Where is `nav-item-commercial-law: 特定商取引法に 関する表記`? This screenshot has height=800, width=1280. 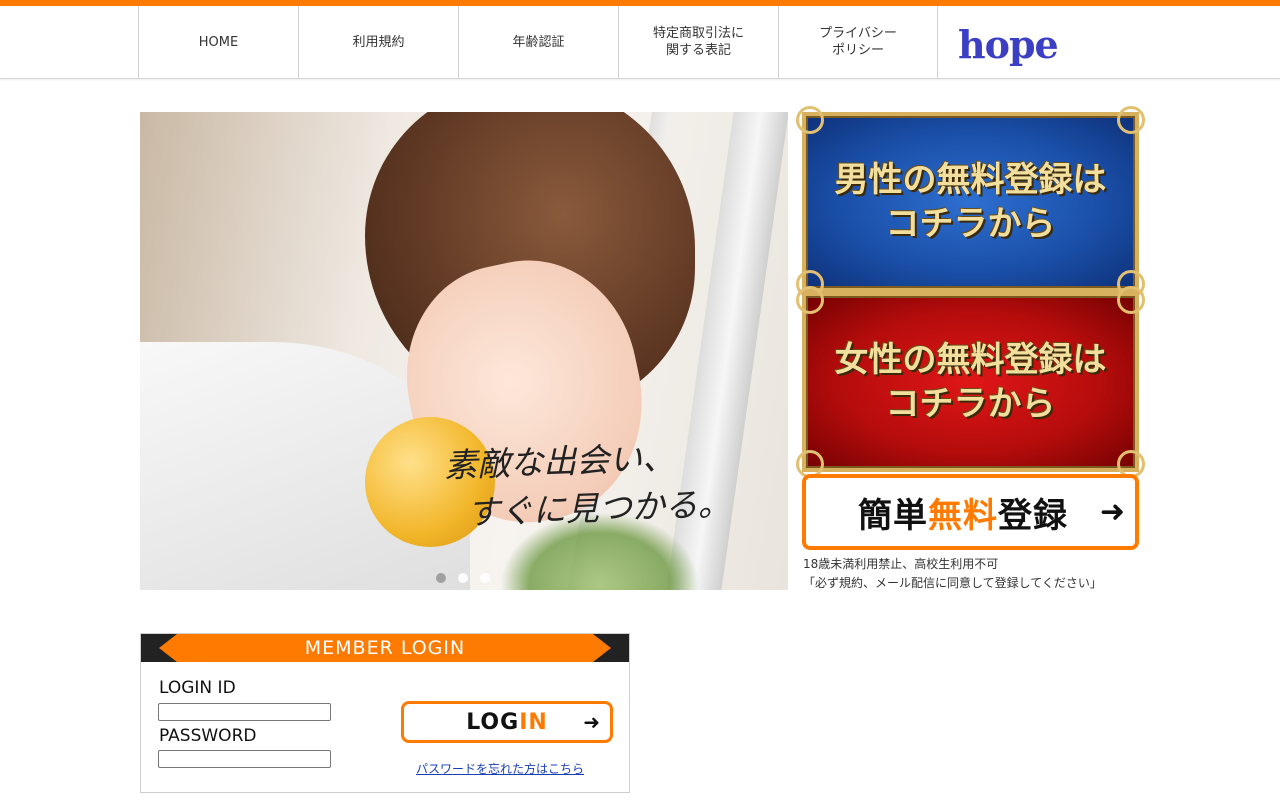
nav-item-commercial-law: 特定商取引法に 関する表記 is located at coordinates (698, 42).